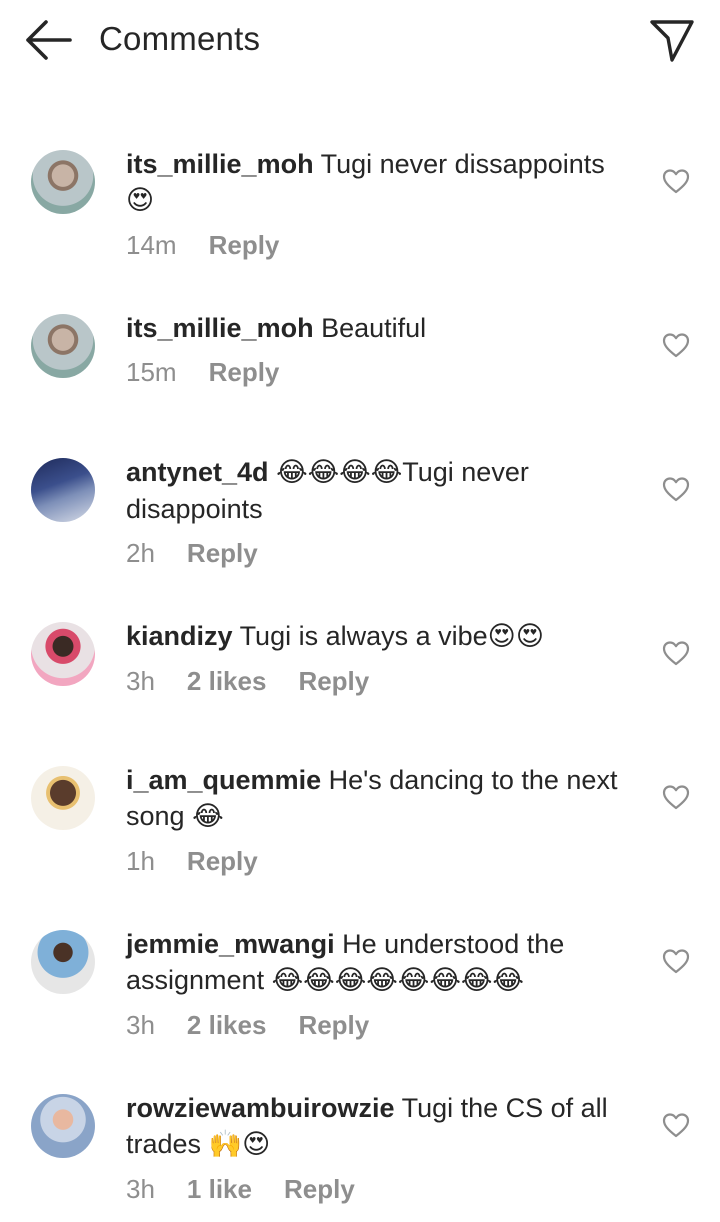 The height and width of the screenshot is (1222, 720). Describe the element at coordinates (239, 1144) in the screenshot. I see `raised-hands-emoji: 🙌😍` at that location.